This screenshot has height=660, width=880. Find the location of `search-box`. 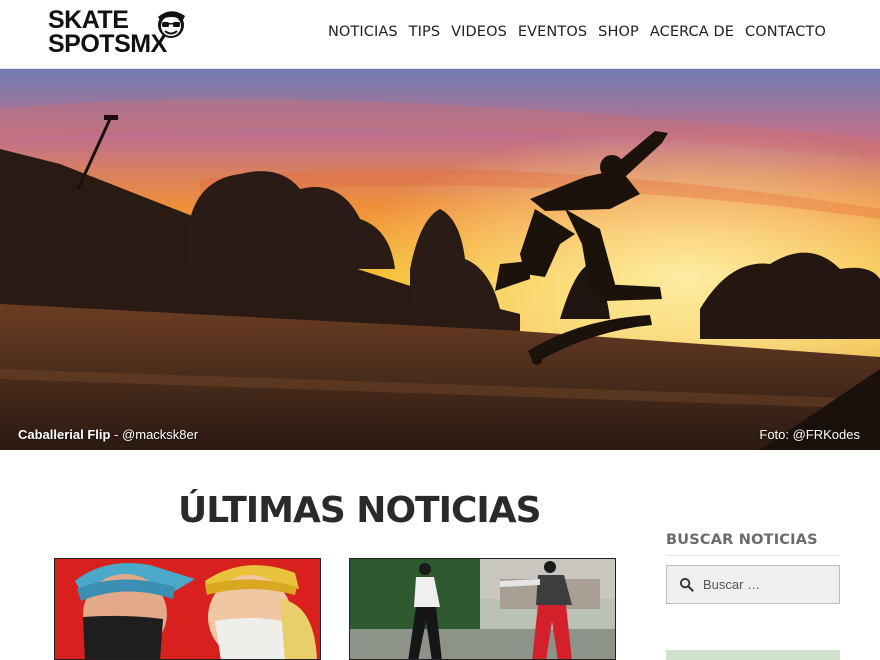

search-box is located at coordinates (753, 584).